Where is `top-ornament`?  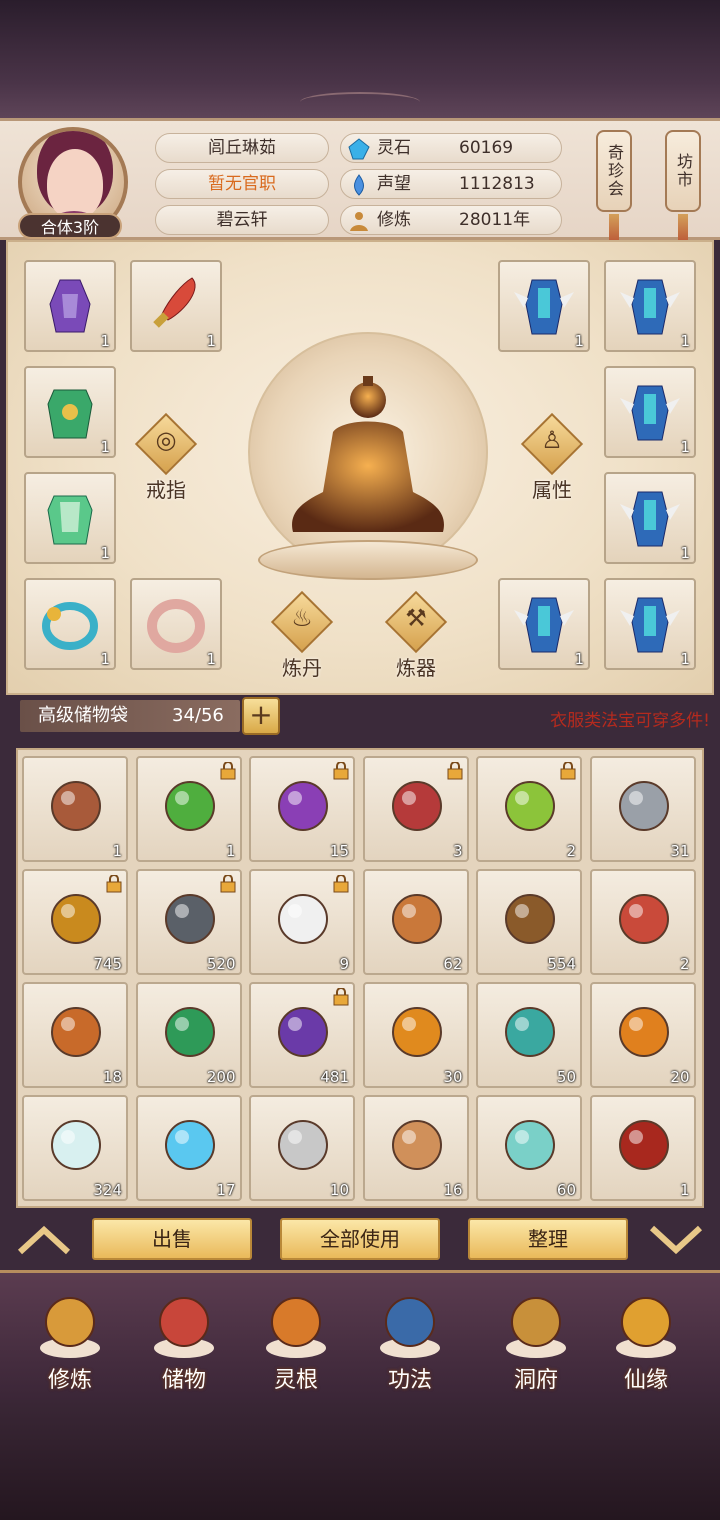
top-ornament is located at coordinates (360, 102).